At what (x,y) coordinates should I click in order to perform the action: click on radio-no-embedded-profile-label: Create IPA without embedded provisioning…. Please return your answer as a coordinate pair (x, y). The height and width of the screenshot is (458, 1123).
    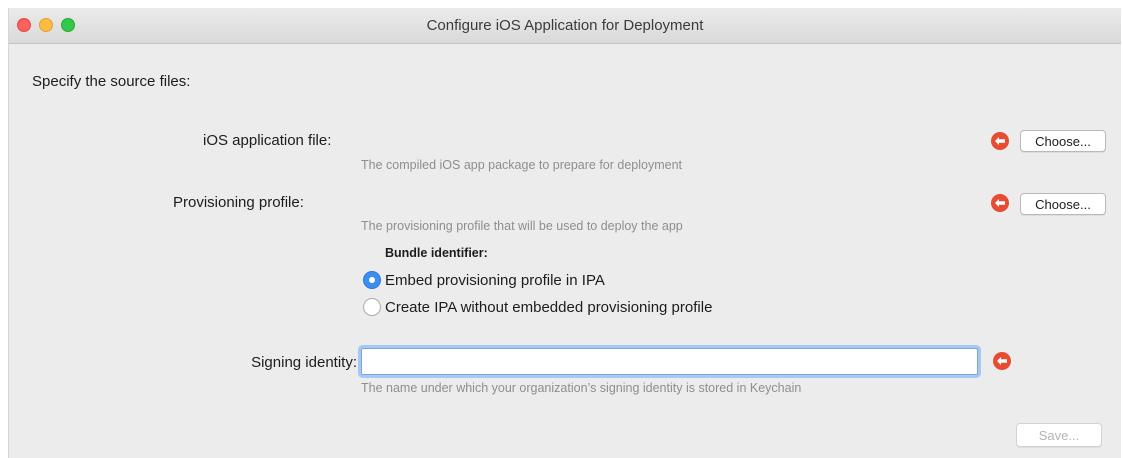
    Looking at the image, I should click on (549, 307).